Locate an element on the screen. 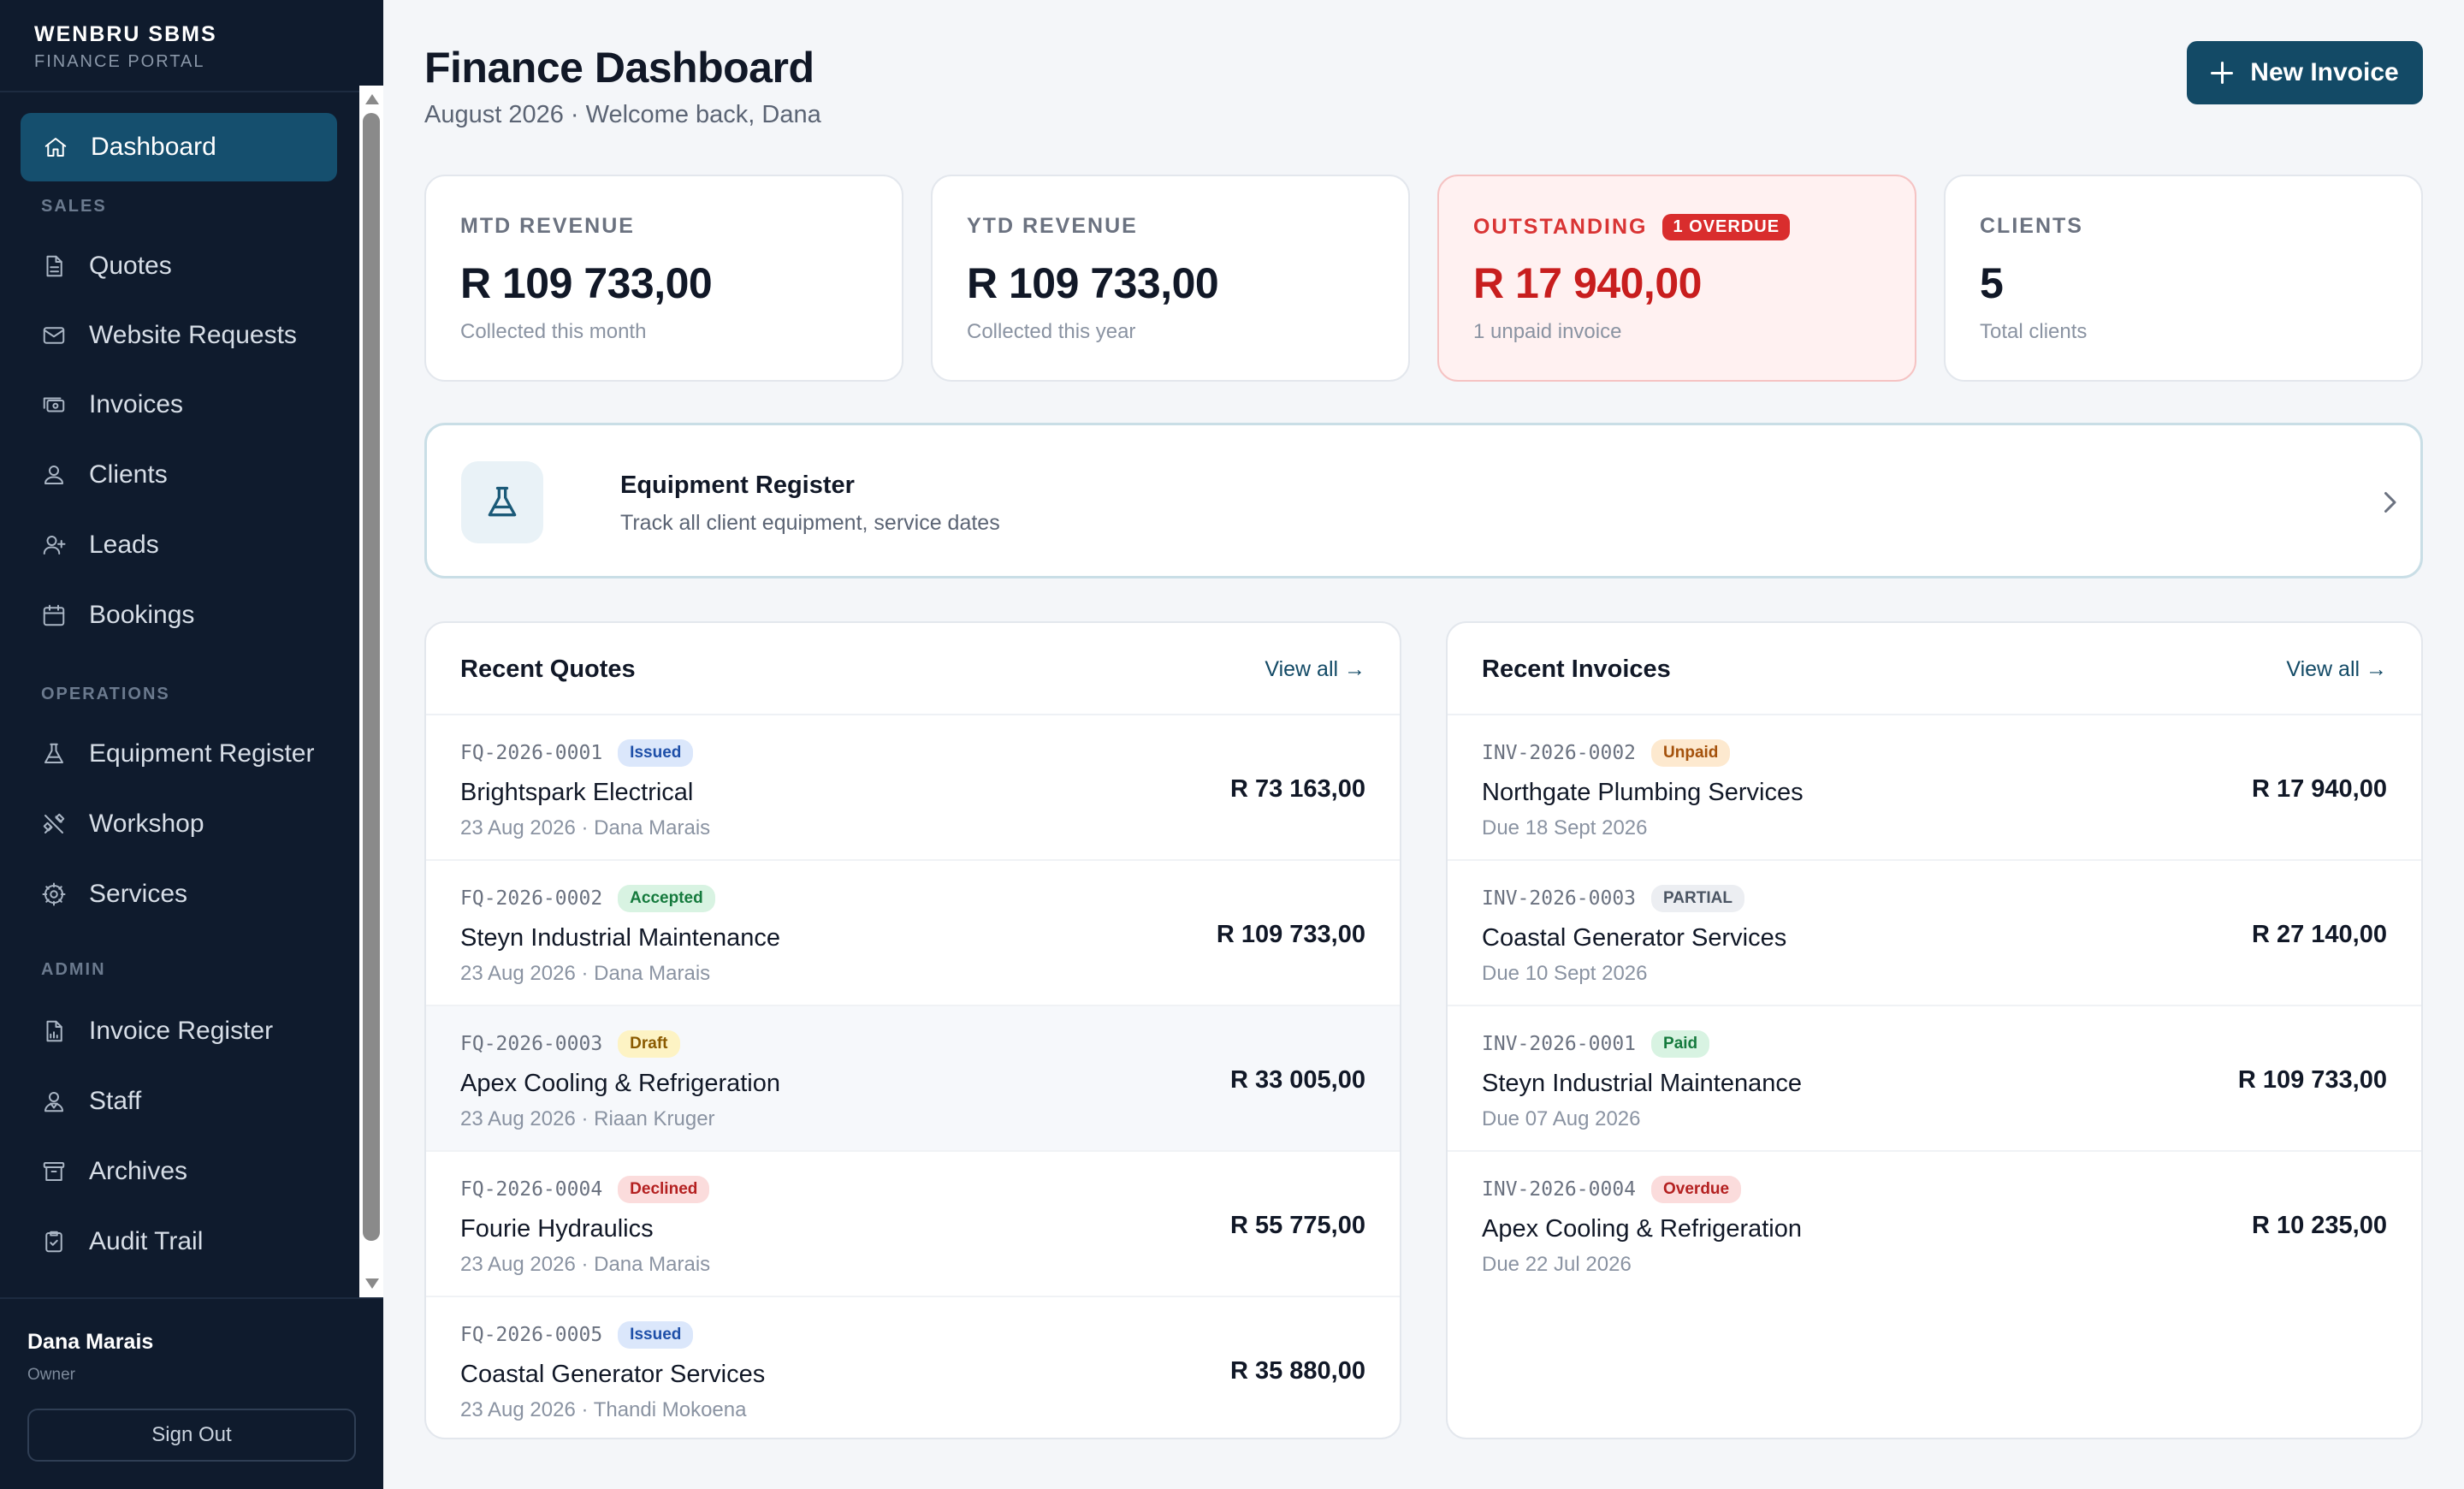  flask-icon is located at coordinates (502, 502).